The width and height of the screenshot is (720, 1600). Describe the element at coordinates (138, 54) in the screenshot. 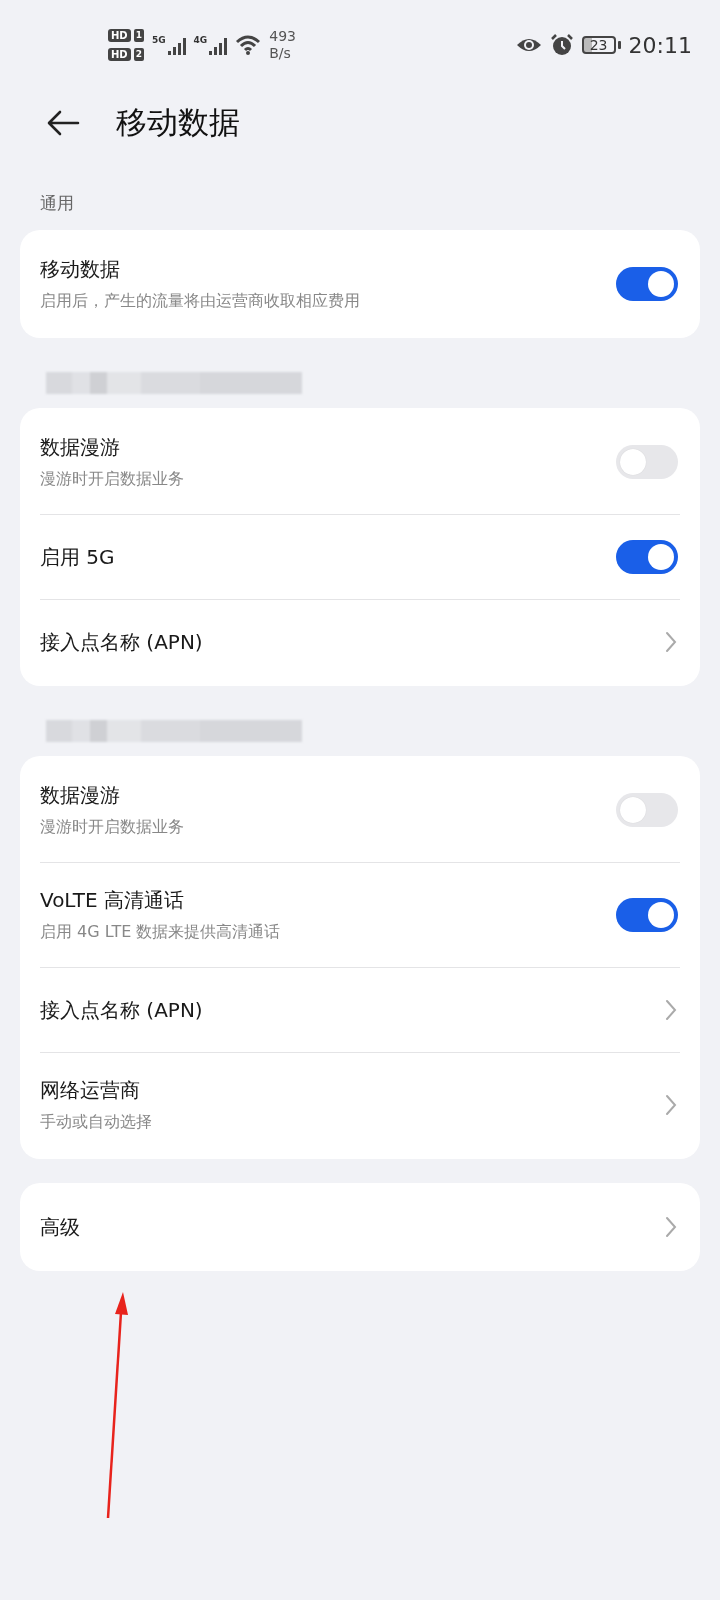

I see `sim-slot-badge: 2` at that location.